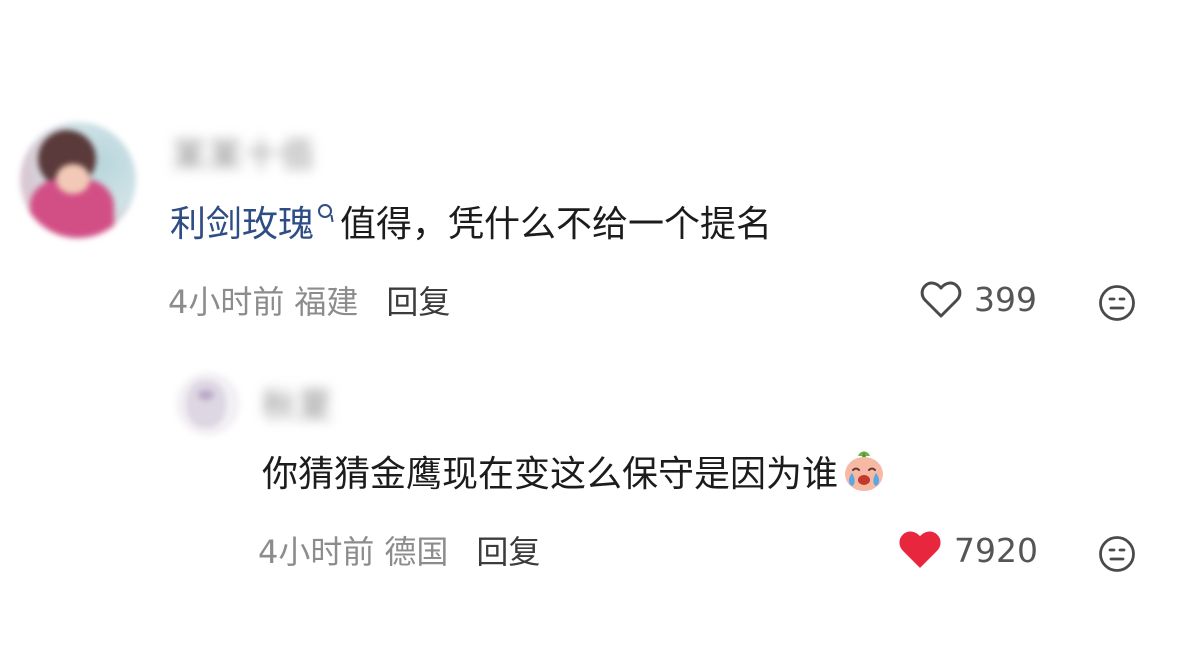 The height and width of the screenshot is (661, 1179). I want to click on crying-face-icon, so click(864, 471).